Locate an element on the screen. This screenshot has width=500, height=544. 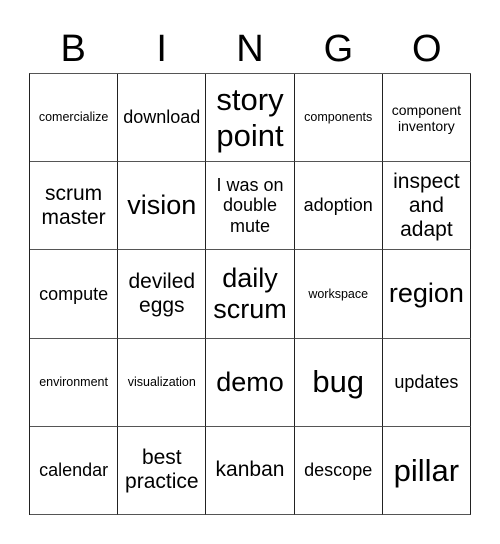
bingo-cell-text: demo is located at coordinates (250, 381).